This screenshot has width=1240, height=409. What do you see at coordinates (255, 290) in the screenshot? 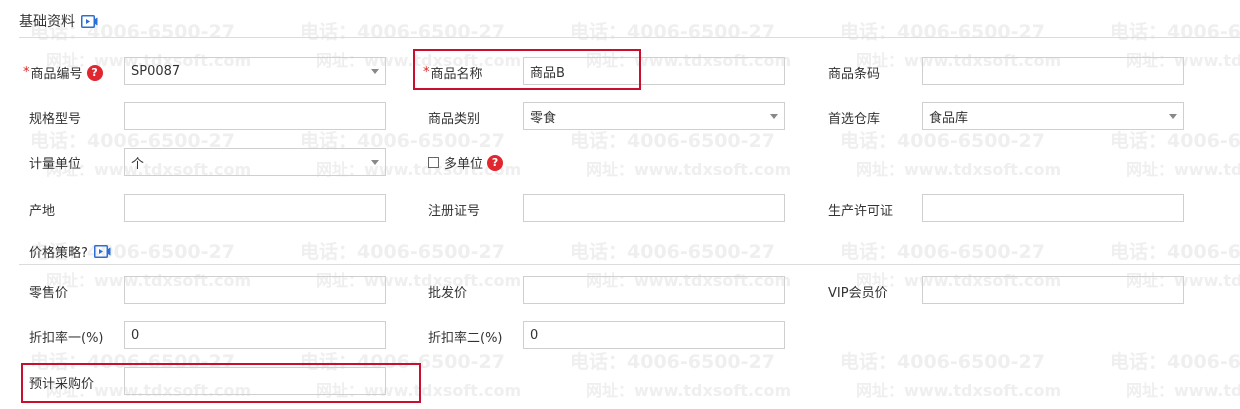
I see `retail-price-input` at bounding box center [255, 290].